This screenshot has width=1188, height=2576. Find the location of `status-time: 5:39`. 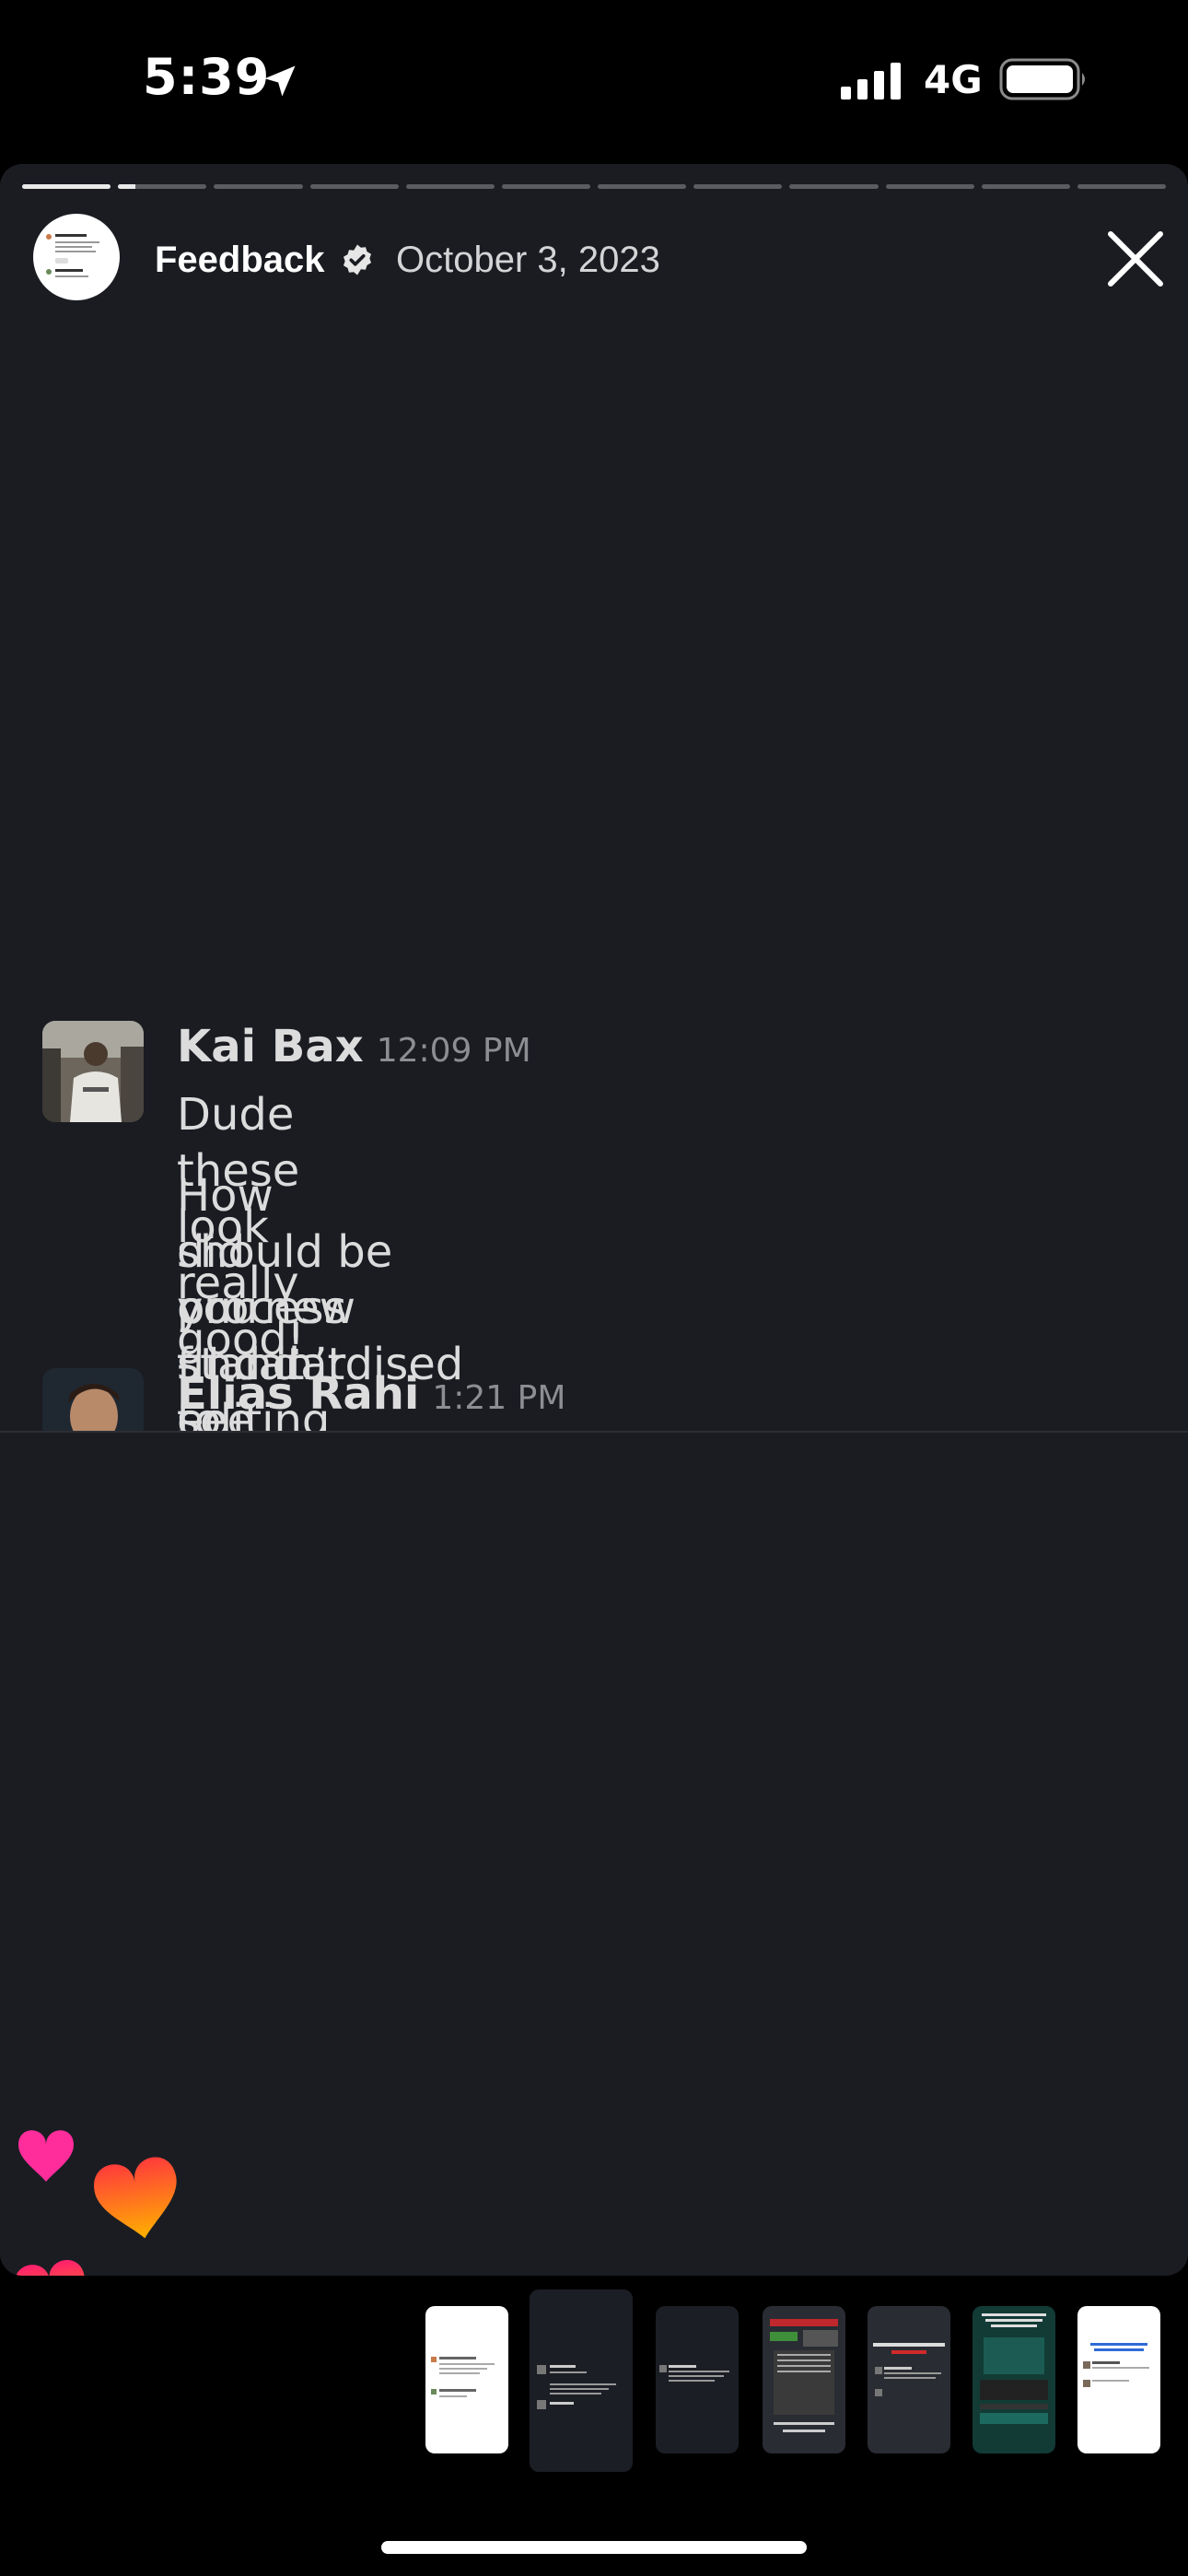

status-time: 5:39 is located at coordinates (207, 77).